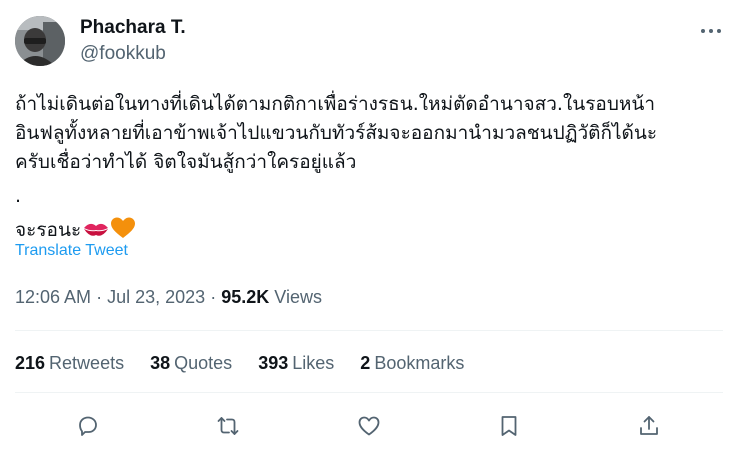 This screenshot has width=736, height=450. What do you see at coordinates (509, 426) in the screenshot?
I see `bookmark-icon` at bounding box center [509, 426].